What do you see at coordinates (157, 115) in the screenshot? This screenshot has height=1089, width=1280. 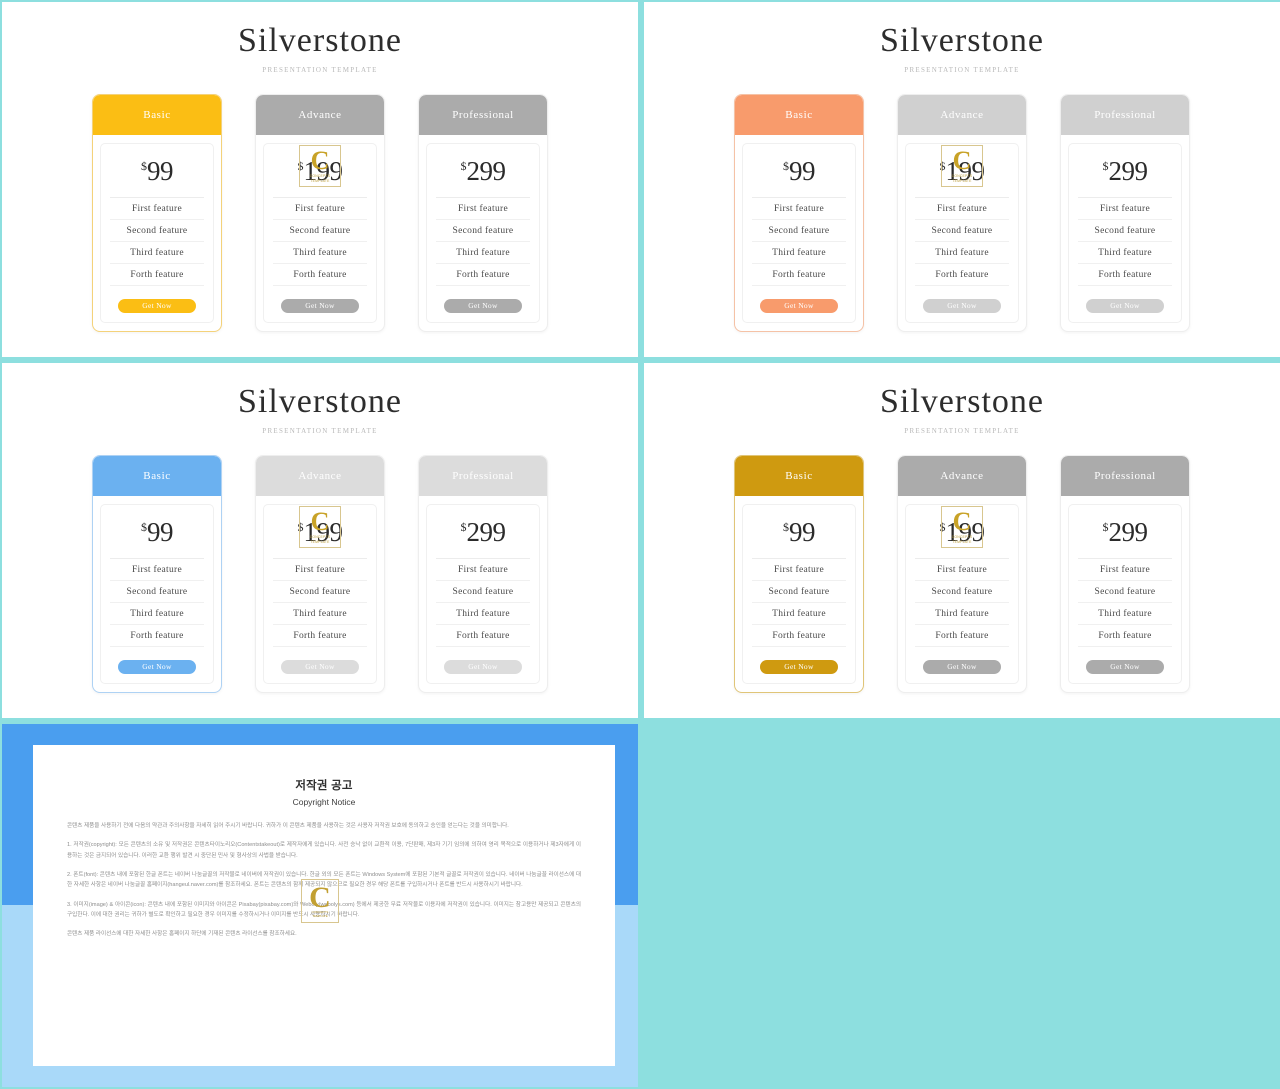 I see `plan-name-basic: Basic` at bounding box center [157, 115].